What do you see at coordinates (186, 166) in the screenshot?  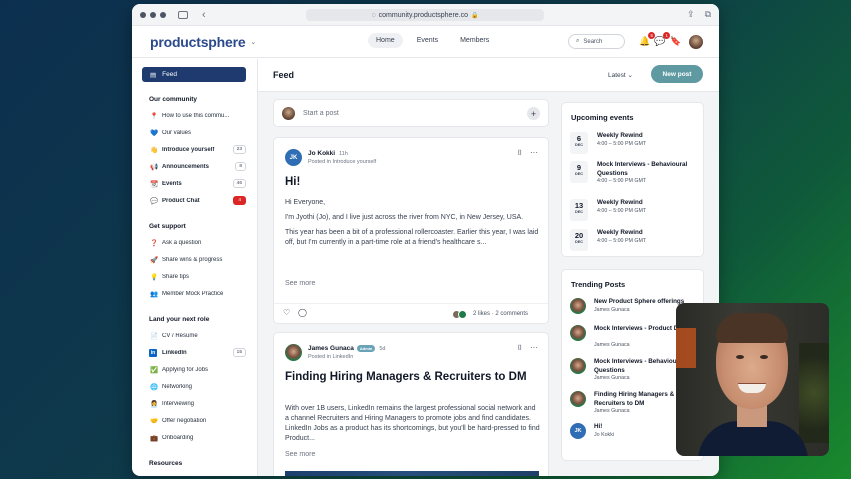 I see `sidebar-item-label: Announcements` at bounding box center [186, 166].